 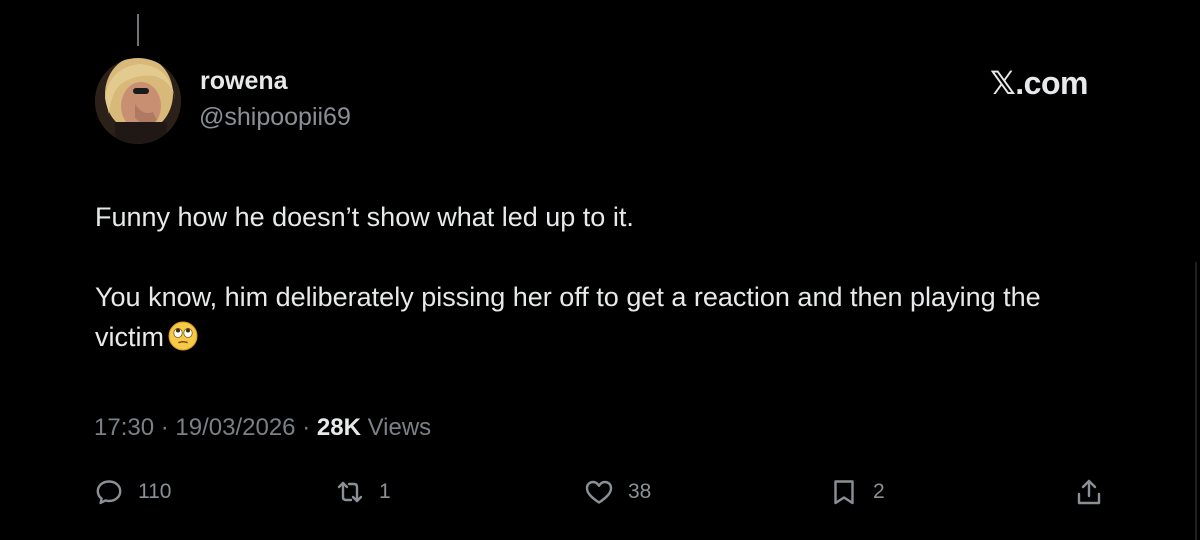 What do you see at coordinates (338, 427) in the screenshot?
I see `views-count: 28K` at bounding box center [338, 427].